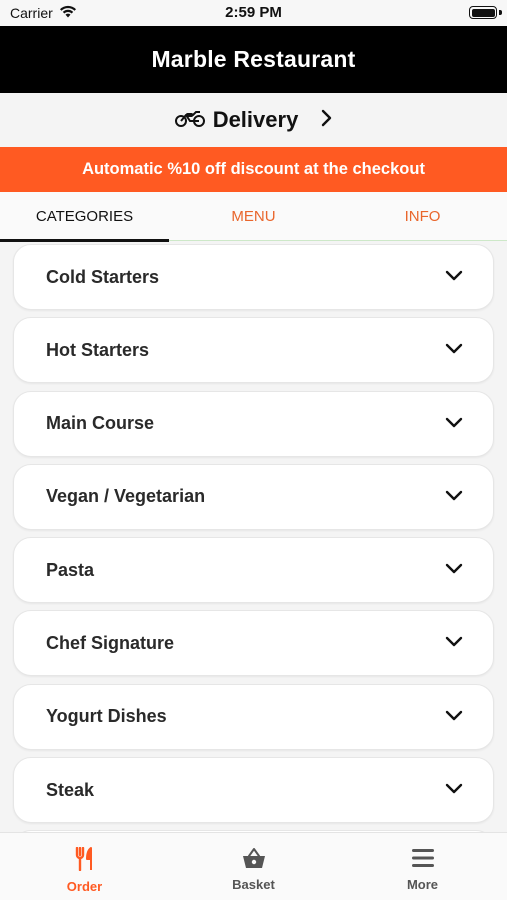  Describe the element at coordinates (126, 496) in the screenshot. I see `category-name: Vegan / Vegetarian` at that location.